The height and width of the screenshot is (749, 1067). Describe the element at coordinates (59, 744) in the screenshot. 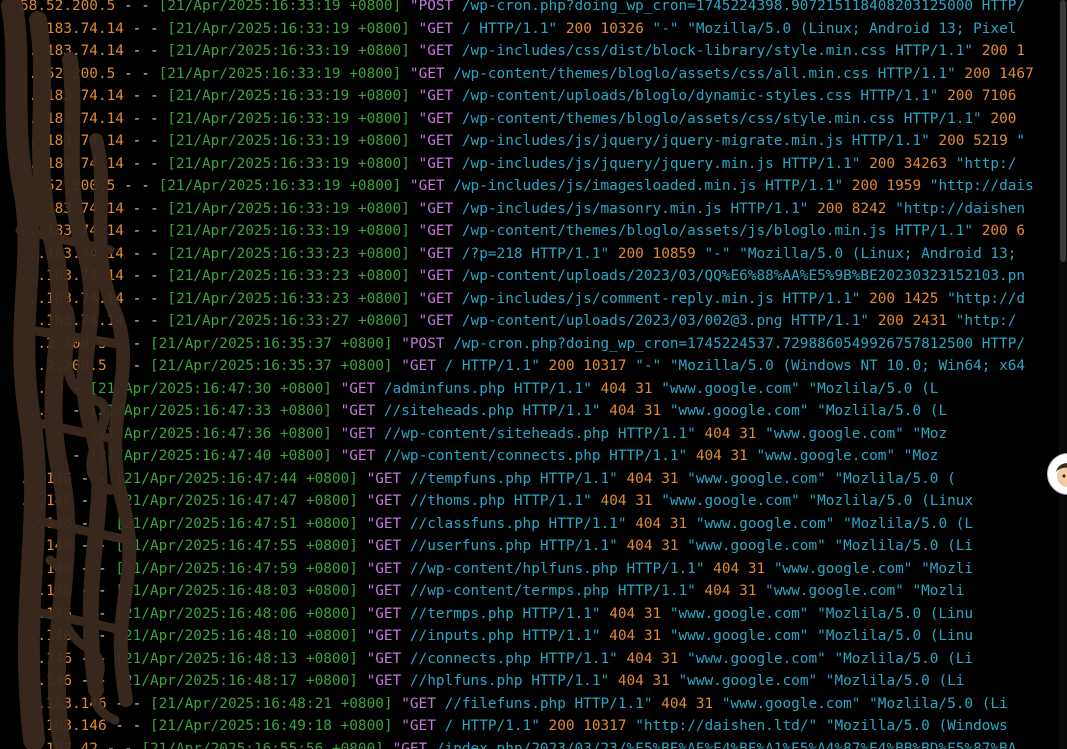

I see `log-ip: ...167.42` at that location.